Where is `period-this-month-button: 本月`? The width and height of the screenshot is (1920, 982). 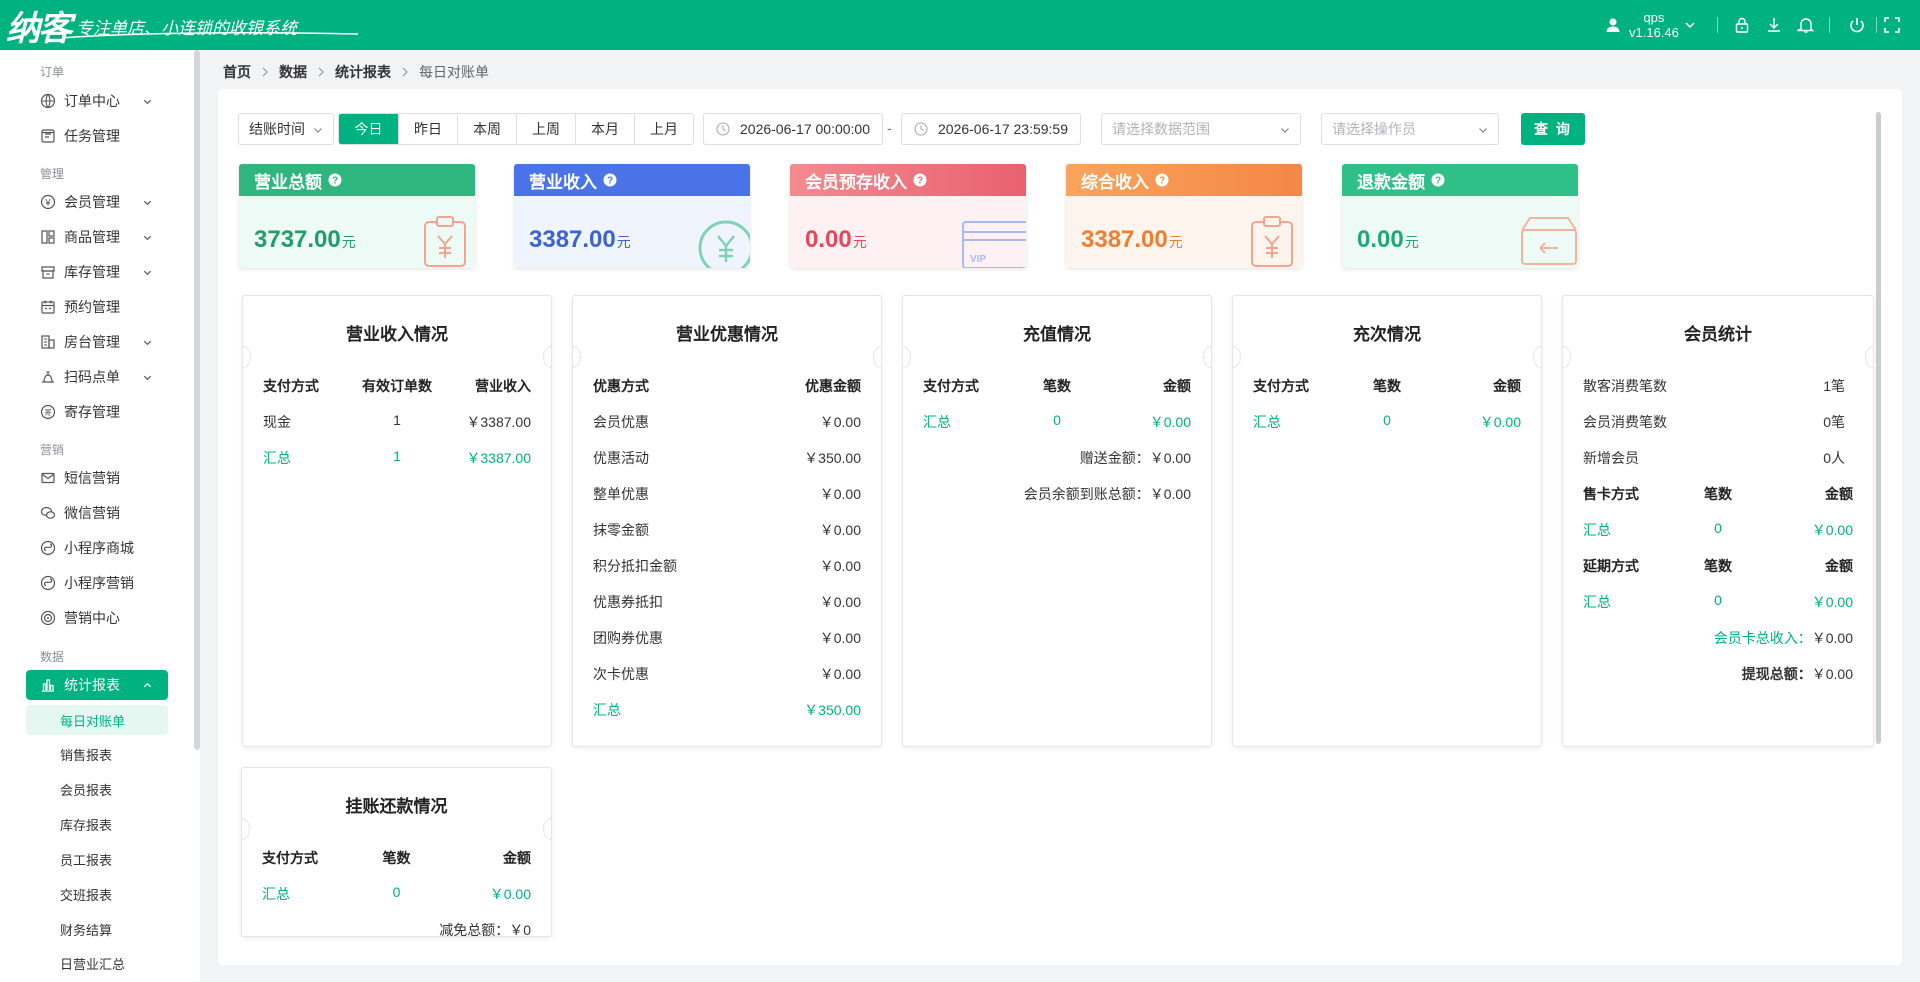 period-this-month-button: 本月 is located at coordinates (604, 129).